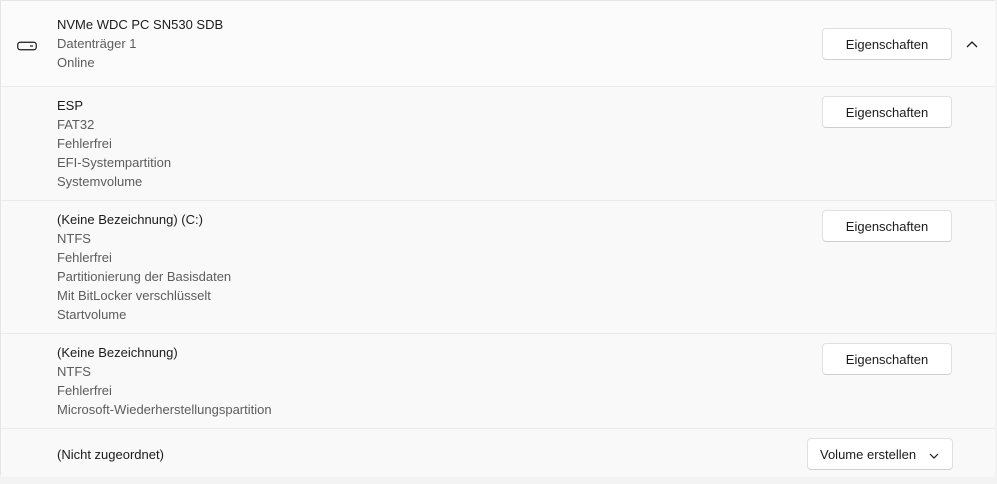 This screenshot has width=997, height=484. What do you see at coordinates (114, 162) in the screenshot?
I see `partition-type: EFI-Systempartition` at bounding box center [114, 162].